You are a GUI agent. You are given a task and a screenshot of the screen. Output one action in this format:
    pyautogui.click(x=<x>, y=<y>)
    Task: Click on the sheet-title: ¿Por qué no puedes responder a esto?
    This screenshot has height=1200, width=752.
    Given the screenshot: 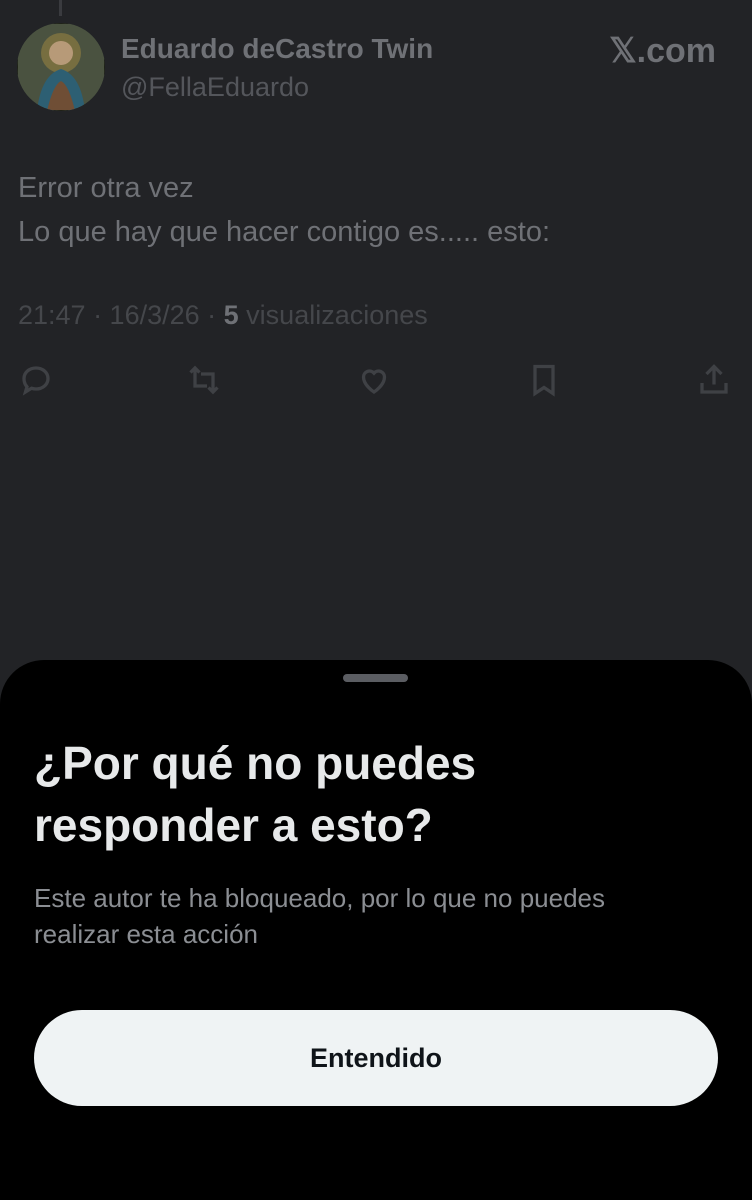 What is the action you would take?
    pyautogui.click(x=379, y=794)
    